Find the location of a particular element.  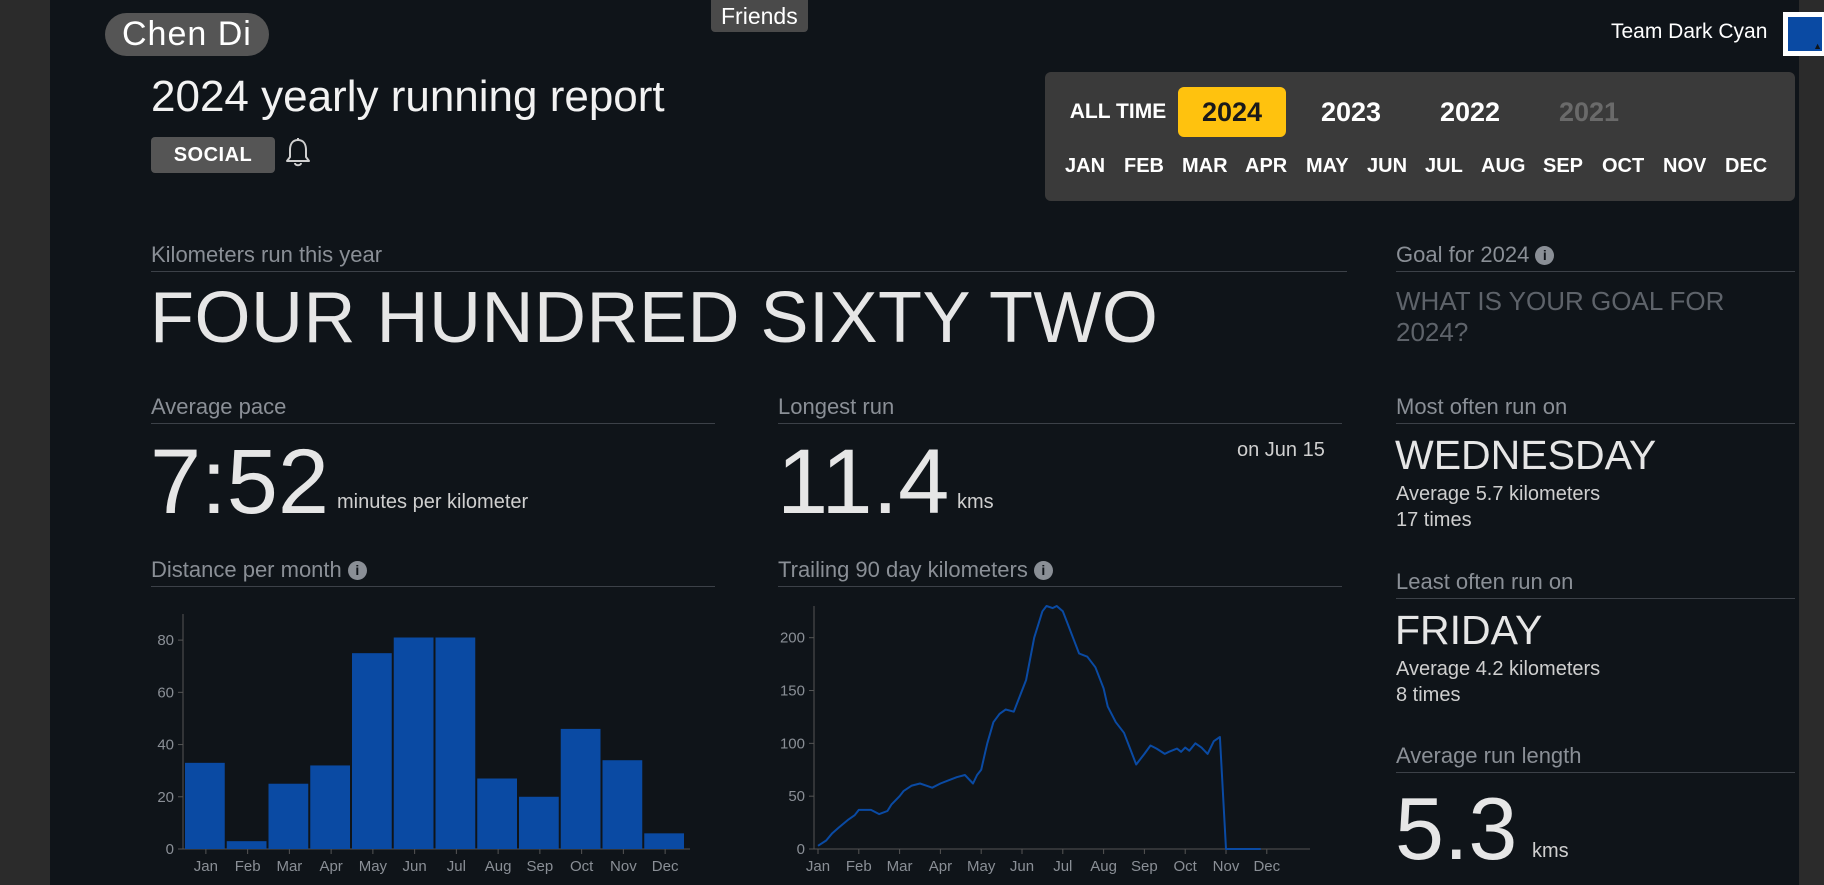

km-label: Kilometers run this year is located at coordinates (749, 257).